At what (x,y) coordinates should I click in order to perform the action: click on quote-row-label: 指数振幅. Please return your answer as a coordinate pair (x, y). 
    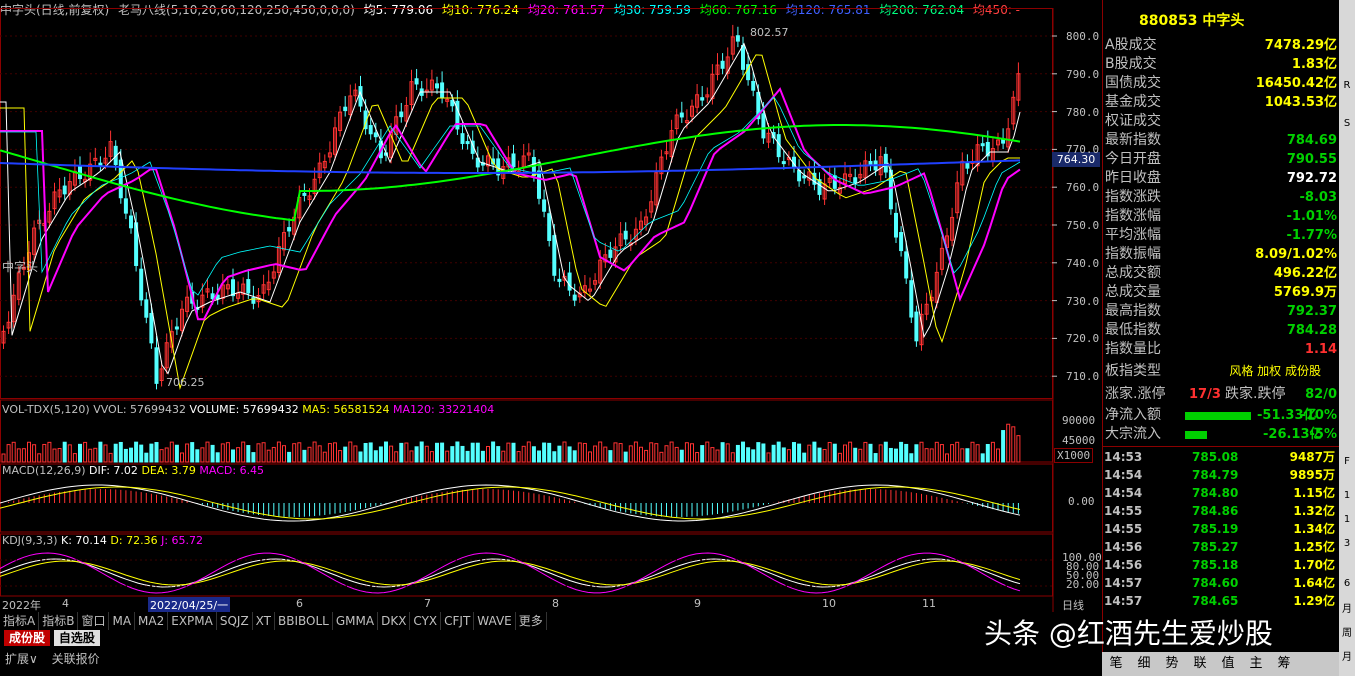
    Looking at the image, I should click on (1133, 254).